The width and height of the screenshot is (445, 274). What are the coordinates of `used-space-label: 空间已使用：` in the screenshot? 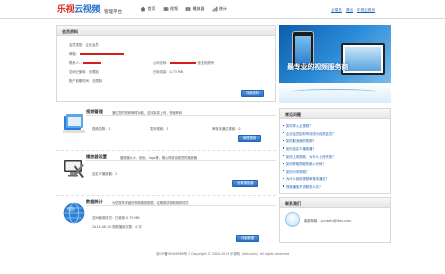 It's located at (79, 72).